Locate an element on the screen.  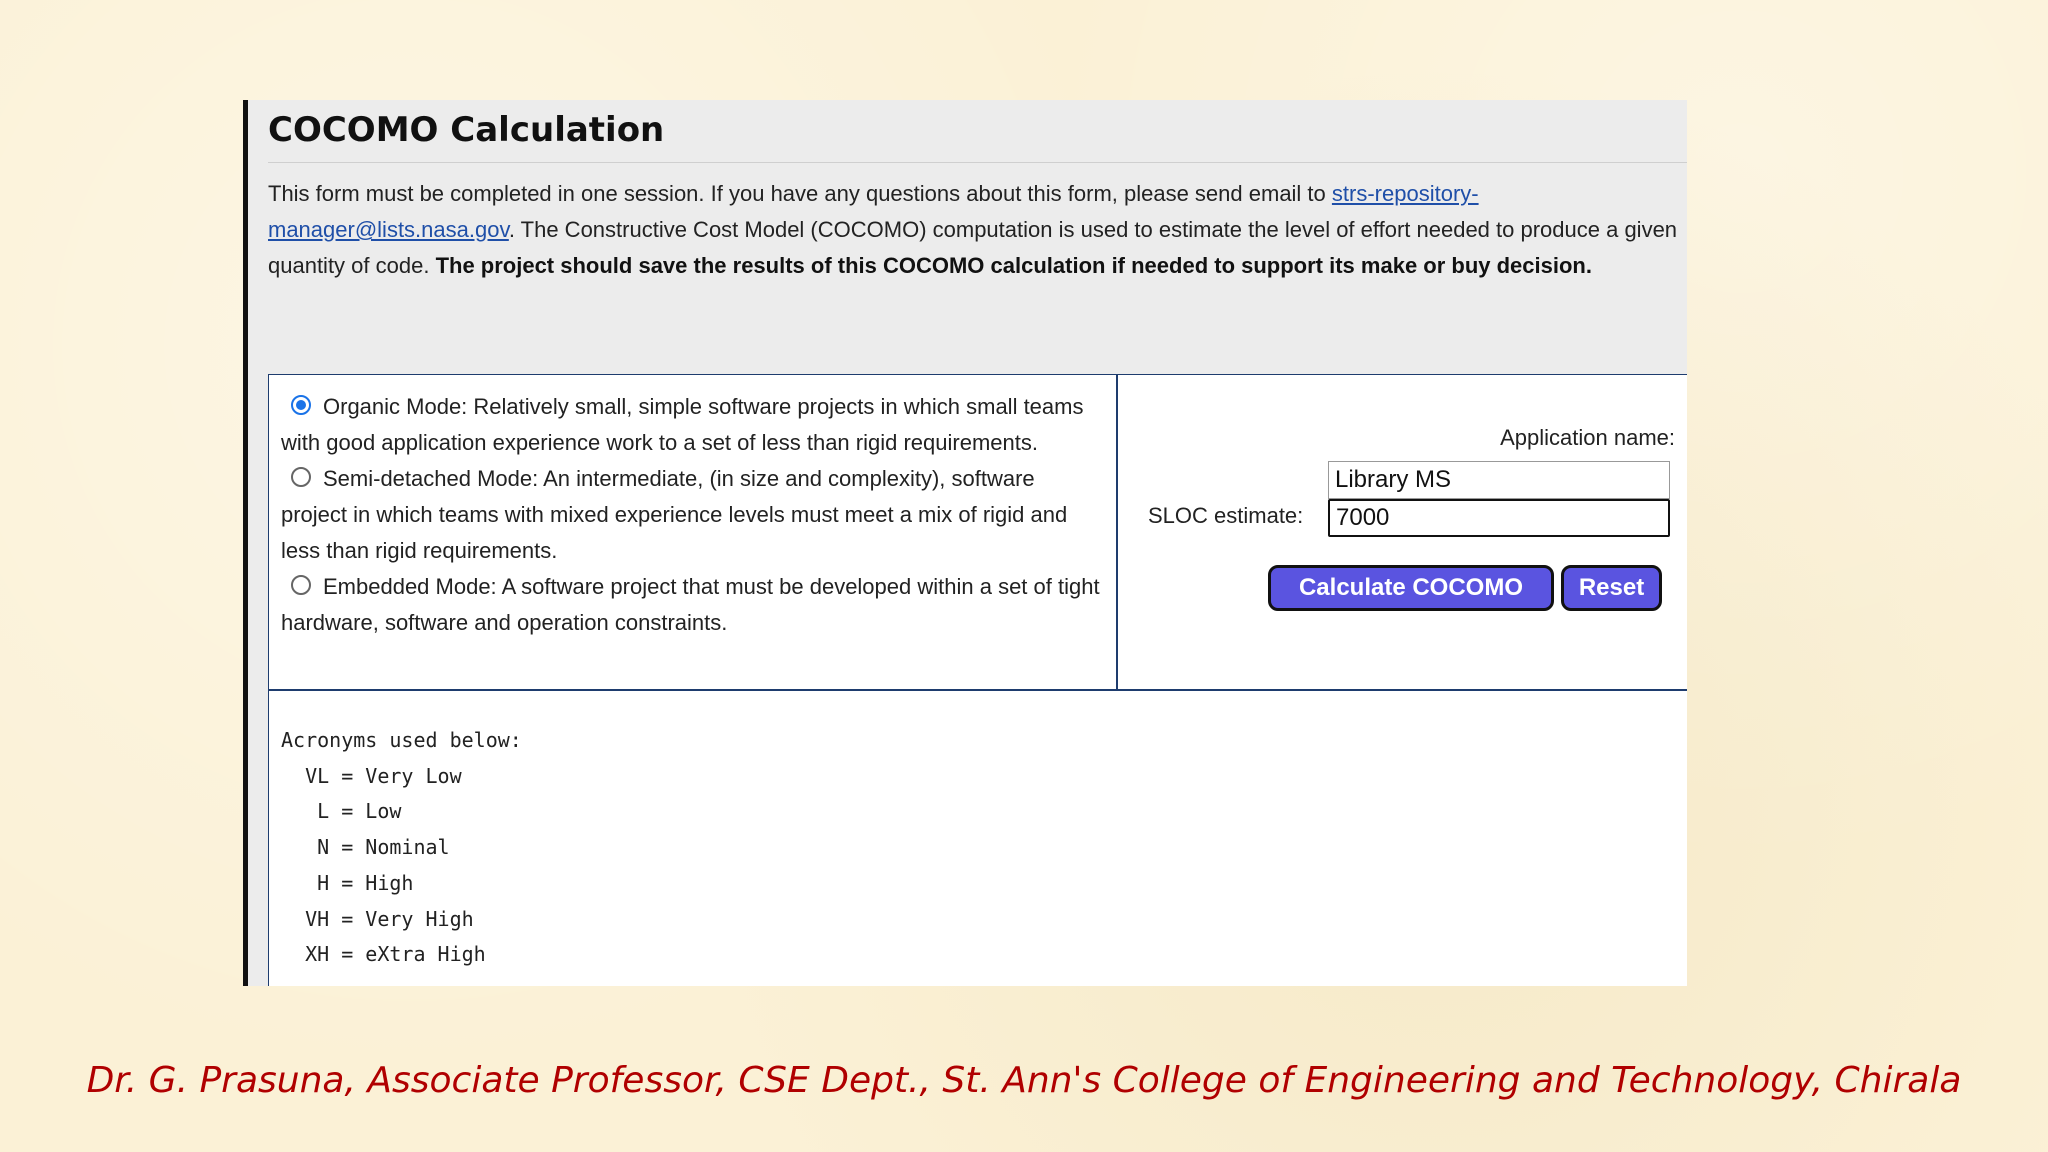
page-title: COCOMO Calculation is located at coordinates (466, 130).